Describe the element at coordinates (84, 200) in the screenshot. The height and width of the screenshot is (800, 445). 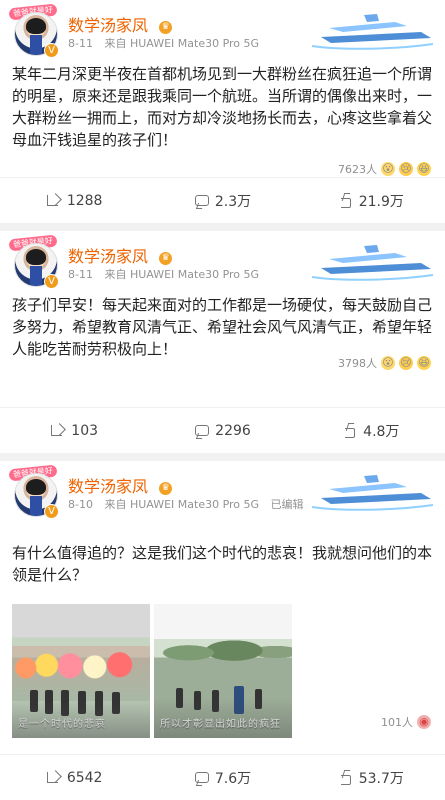
I see `repost-count: 1288` at that location.